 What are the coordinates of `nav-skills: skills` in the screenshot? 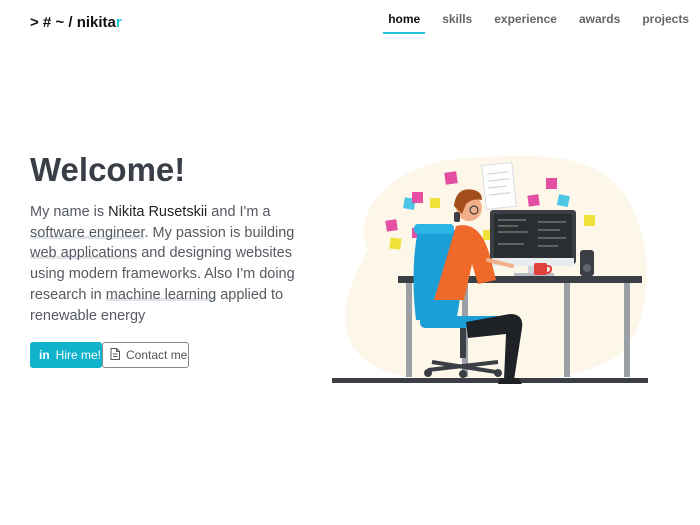 It's located at (457, 18).